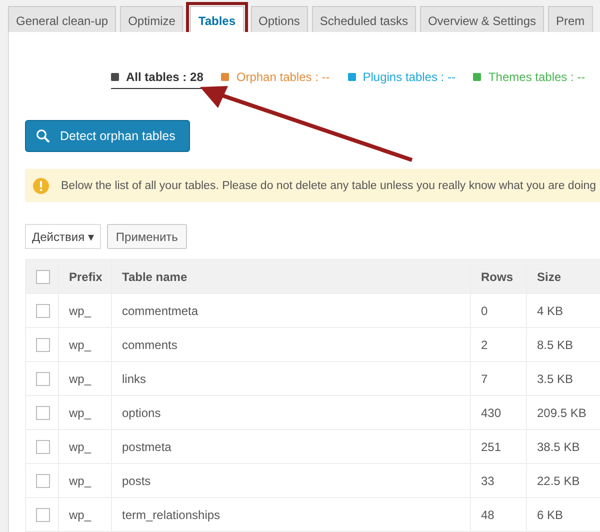 Image resolution: width=600 pixels, height=532 pixels. What do you see at coordinates (291, 515) in the screenshot?
I see `table-cell: term_relationships` at bounding box center [291, 515].